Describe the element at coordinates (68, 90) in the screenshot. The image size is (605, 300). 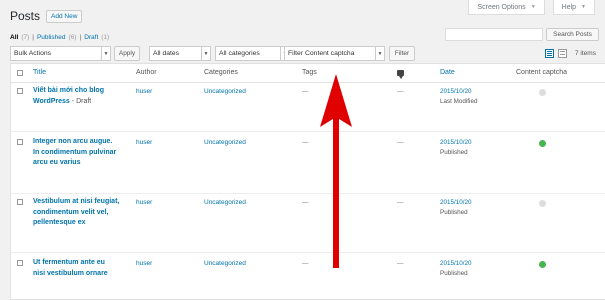
I see `title-line: Viết bài mới cho blog` at that location.